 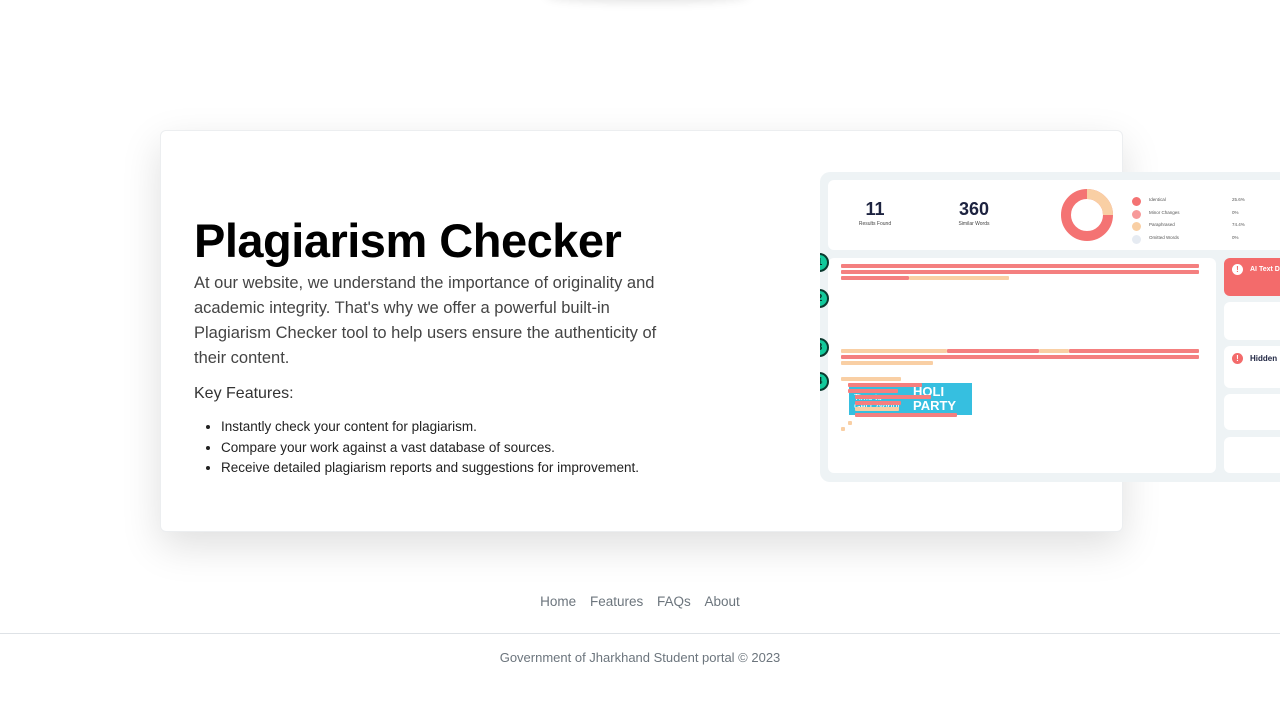 What do you see at coordinates (616, 601) in the screenshot?
I see `footer-link-features: Features` at bounding box center [616, 601].